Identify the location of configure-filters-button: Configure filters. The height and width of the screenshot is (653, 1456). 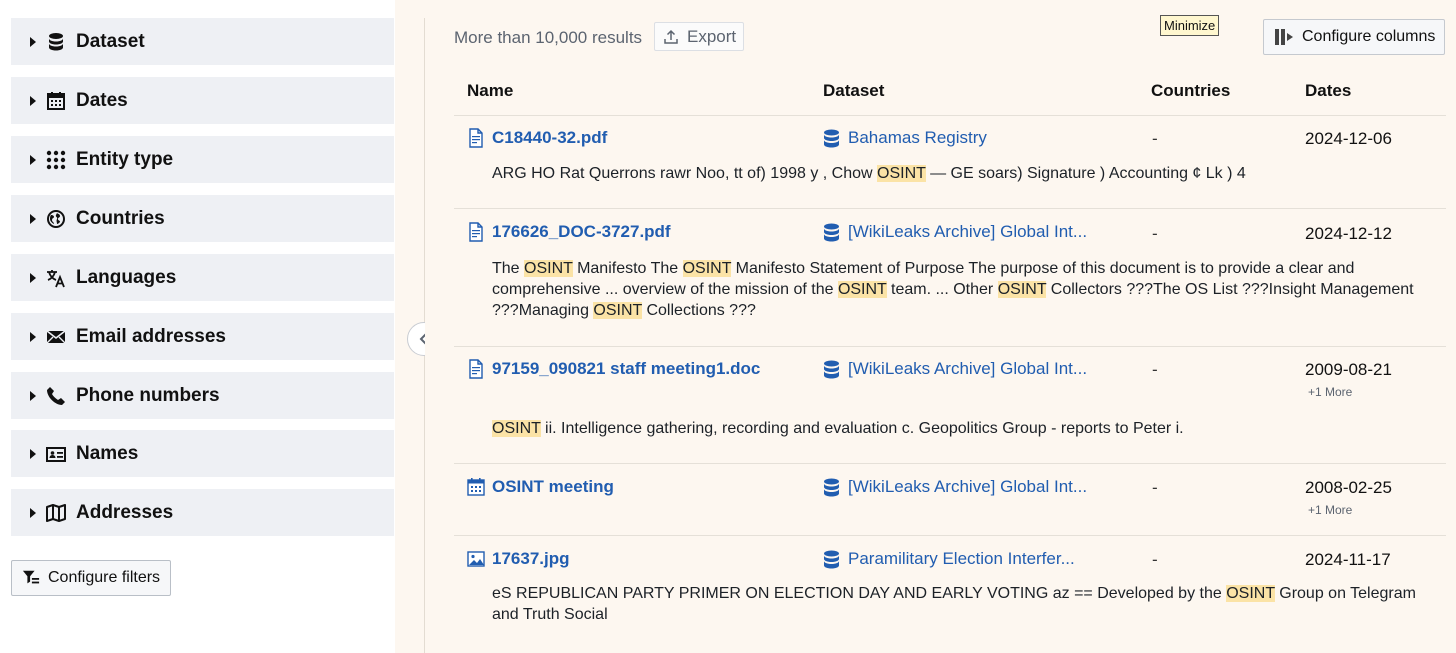
(91, 578).